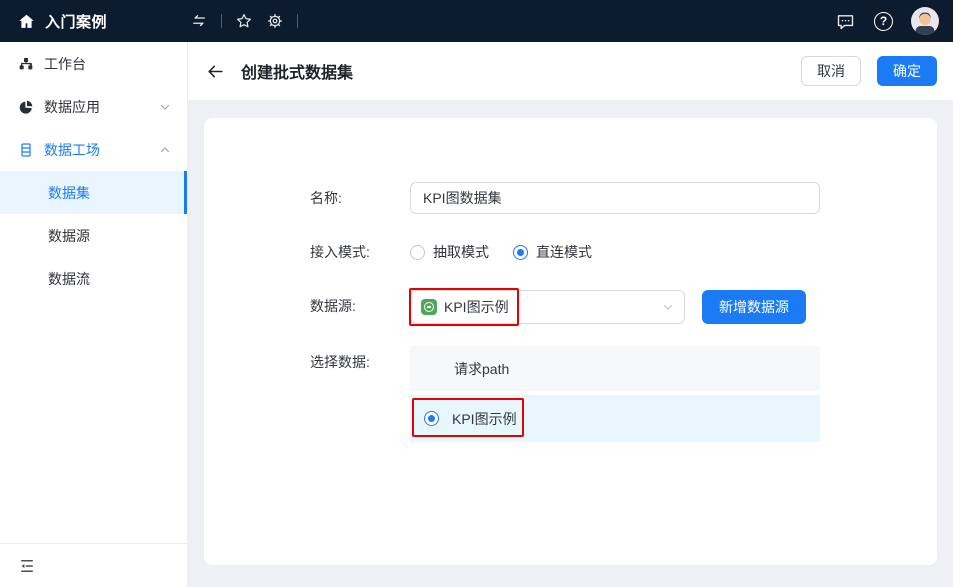  What do you see at coordinates (754, 307) in the screenshot?
I see `add-datasource-button: 新增数据源` at bounding box center [754, 307].